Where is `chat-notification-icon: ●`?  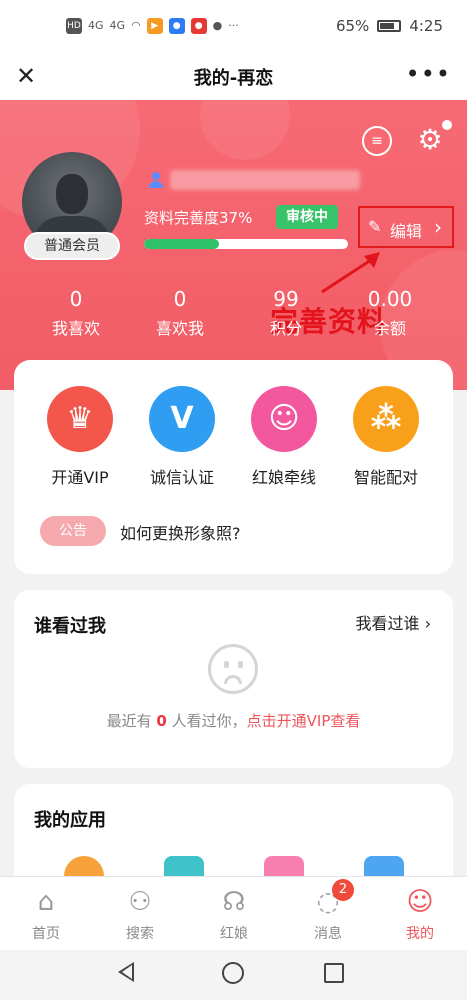
chat-notification-icon: ● is located at coordinates (217, 25).